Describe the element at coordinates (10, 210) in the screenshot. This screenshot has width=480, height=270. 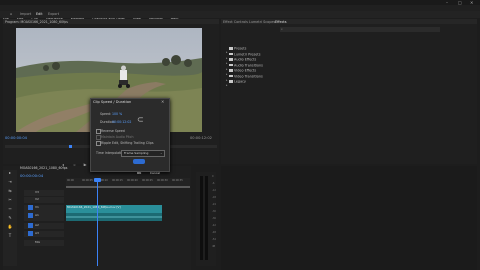
I see `slip-tool-icon: ⇿` at that location.